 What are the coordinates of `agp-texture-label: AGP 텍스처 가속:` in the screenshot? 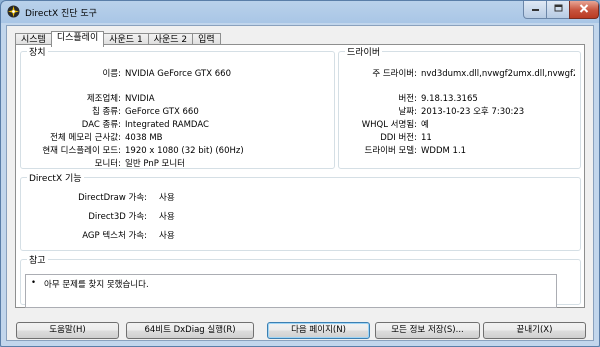 It's located at (114, 236).